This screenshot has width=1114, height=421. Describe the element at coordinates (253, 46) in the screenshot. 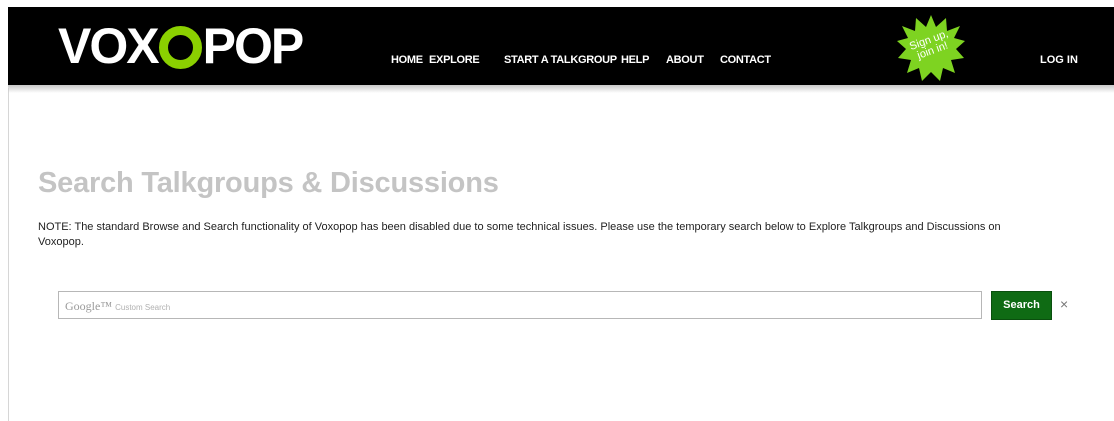

I see `logo-text-right: POP` at that location.